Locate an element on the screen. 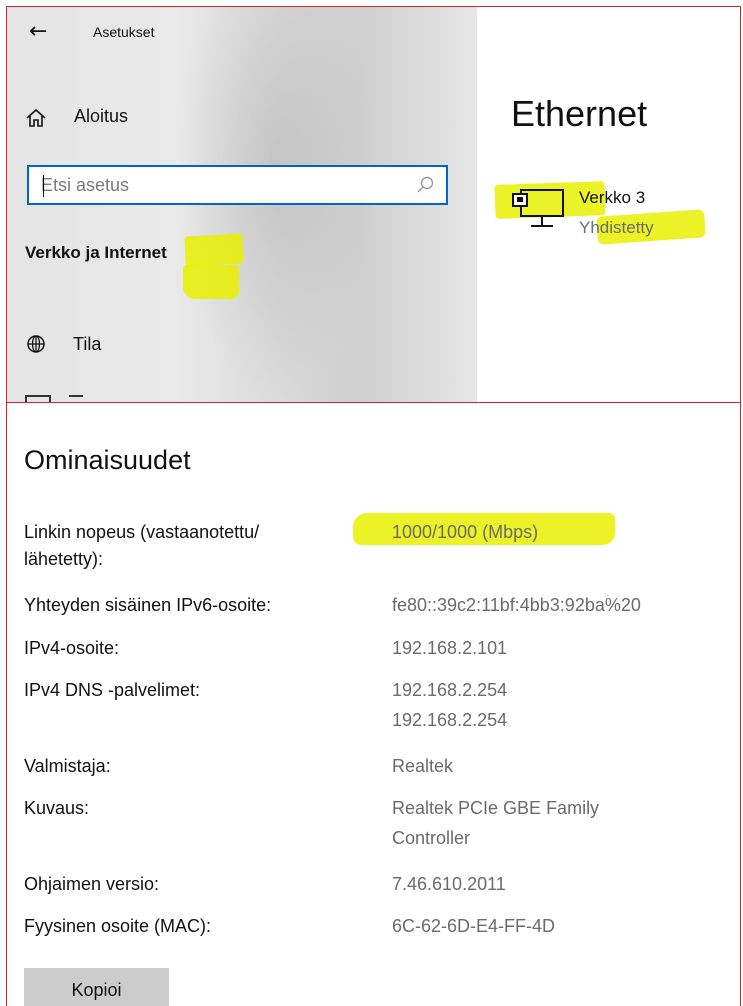 This screenshot has height=1006, width=743. main-content: Ethernet Verkko 3 Yhdistetty is located at coordinates (608, 204).